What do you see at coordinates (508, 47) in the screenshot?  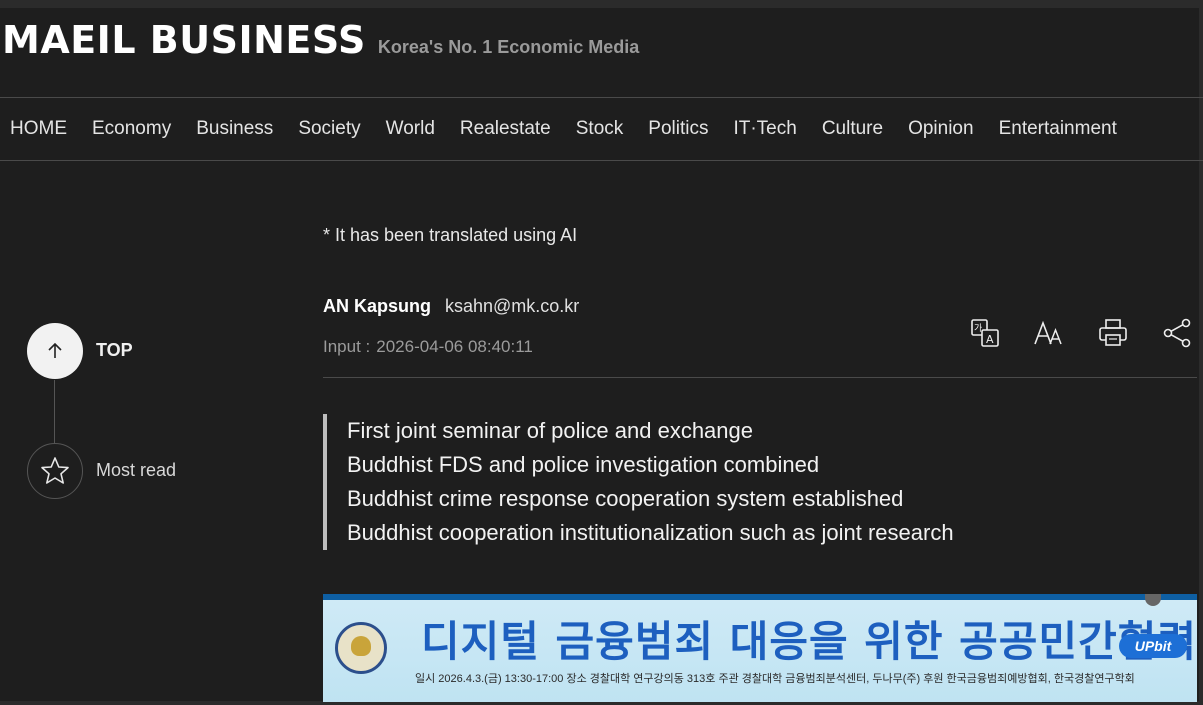 I see `logo-tagline: Korea's No. 1 Economic Media` at bounding box center [508, 47].